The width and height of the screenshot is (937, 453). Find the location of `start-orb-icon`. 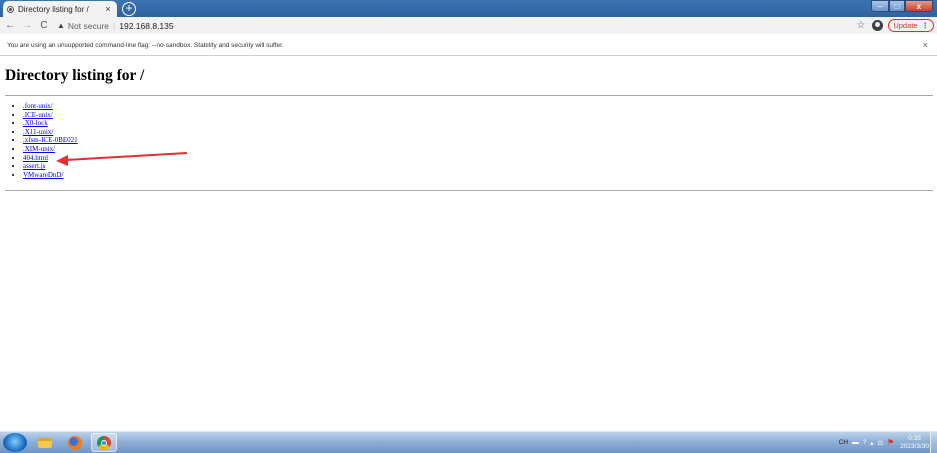

start-orb-icon is located at coordinates (15, 442).